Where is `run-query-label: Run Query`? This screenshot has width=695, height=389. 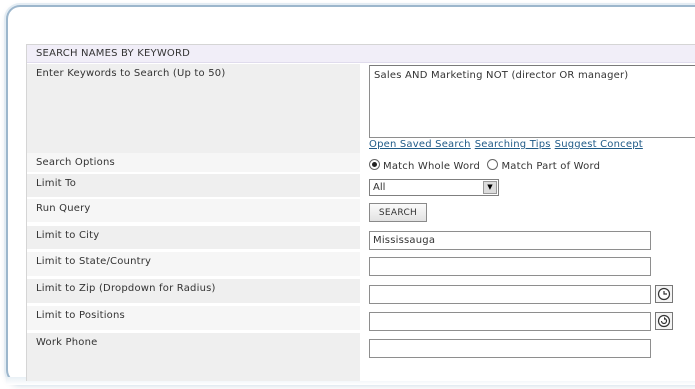 run-query-label: Run Query is located at coordinates (63, 208).